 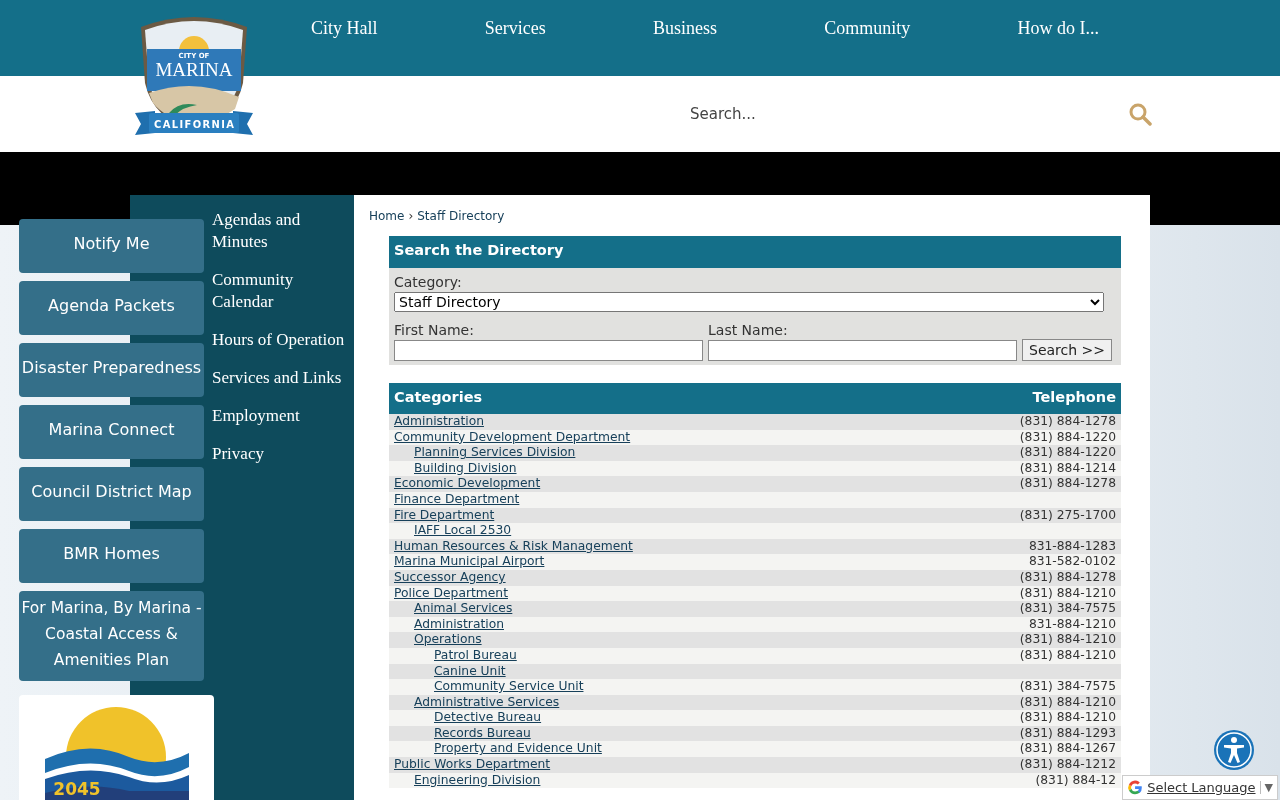 I want to click on phone-number: (831) 884-1267, so click(x=1067, y=749).